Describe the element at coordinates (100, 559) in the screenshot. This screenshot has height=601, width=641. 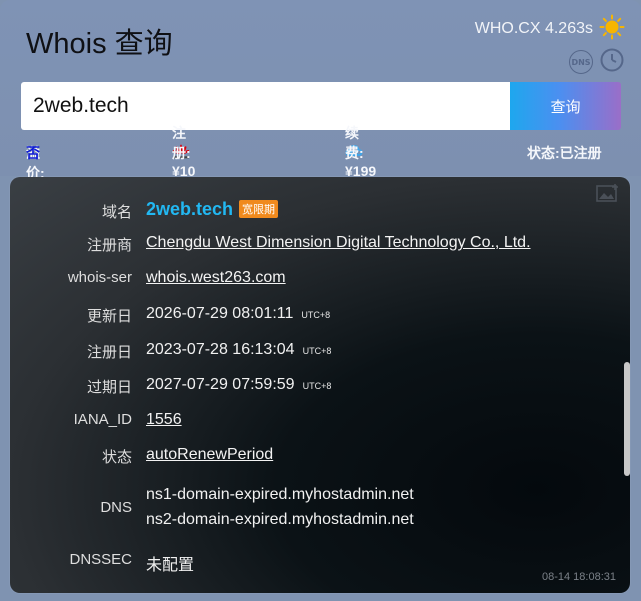
I see `dnssec-label: DNSSEC` at that location.